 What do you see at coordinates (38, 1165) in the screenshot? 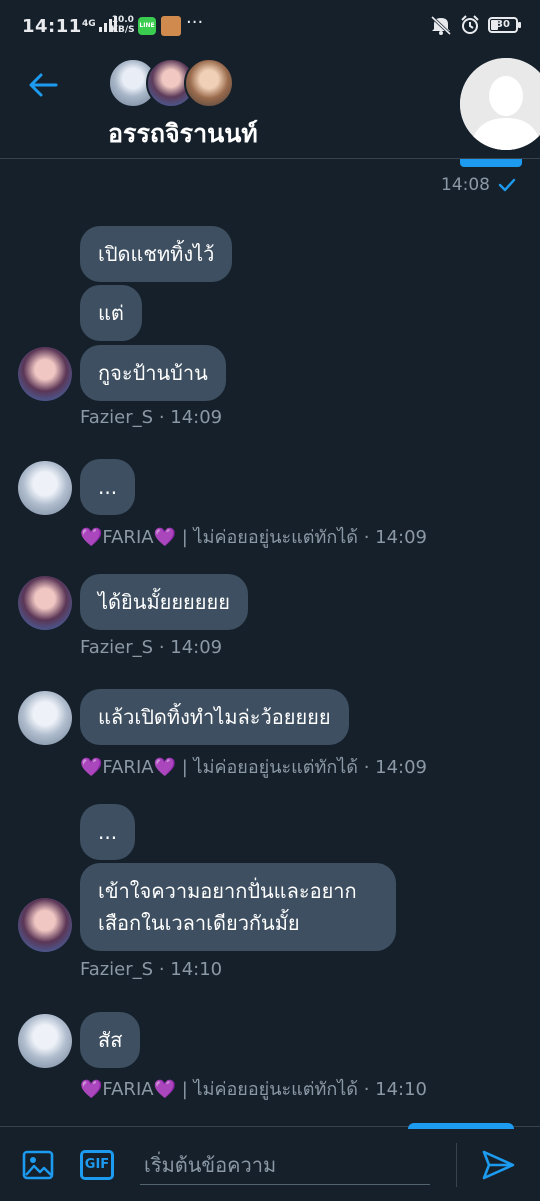
I see `image-icon` at bounding box center [38, 1165].